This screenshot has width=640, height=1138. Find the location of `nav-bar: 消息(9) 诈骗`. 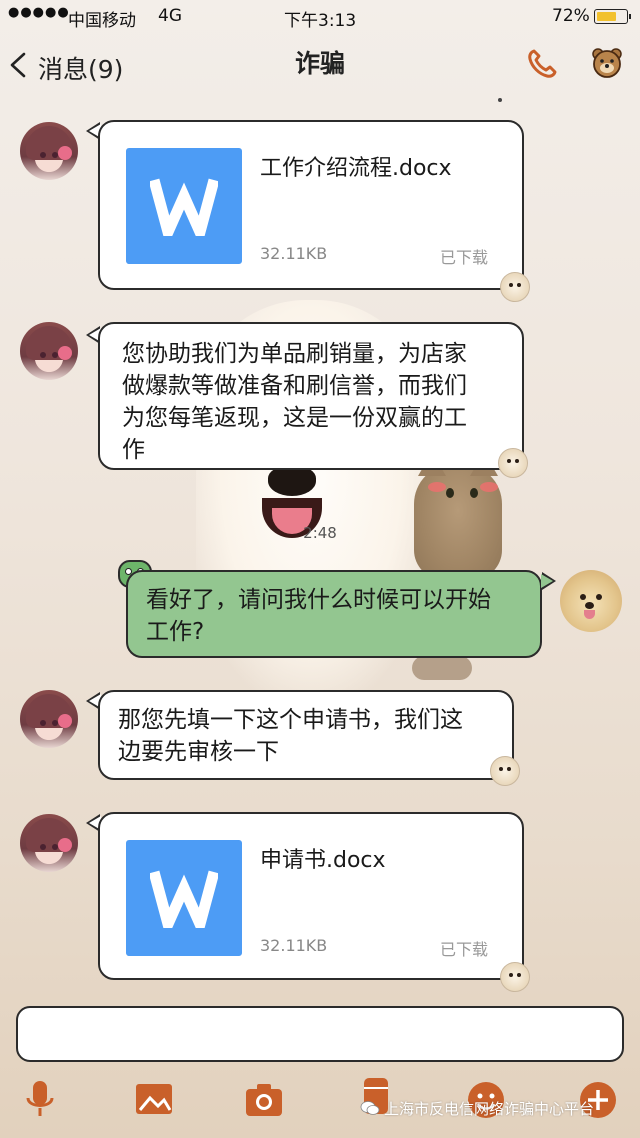

nav-bar: 消息(9) 诈骗 is located at coordinates (320, 62).